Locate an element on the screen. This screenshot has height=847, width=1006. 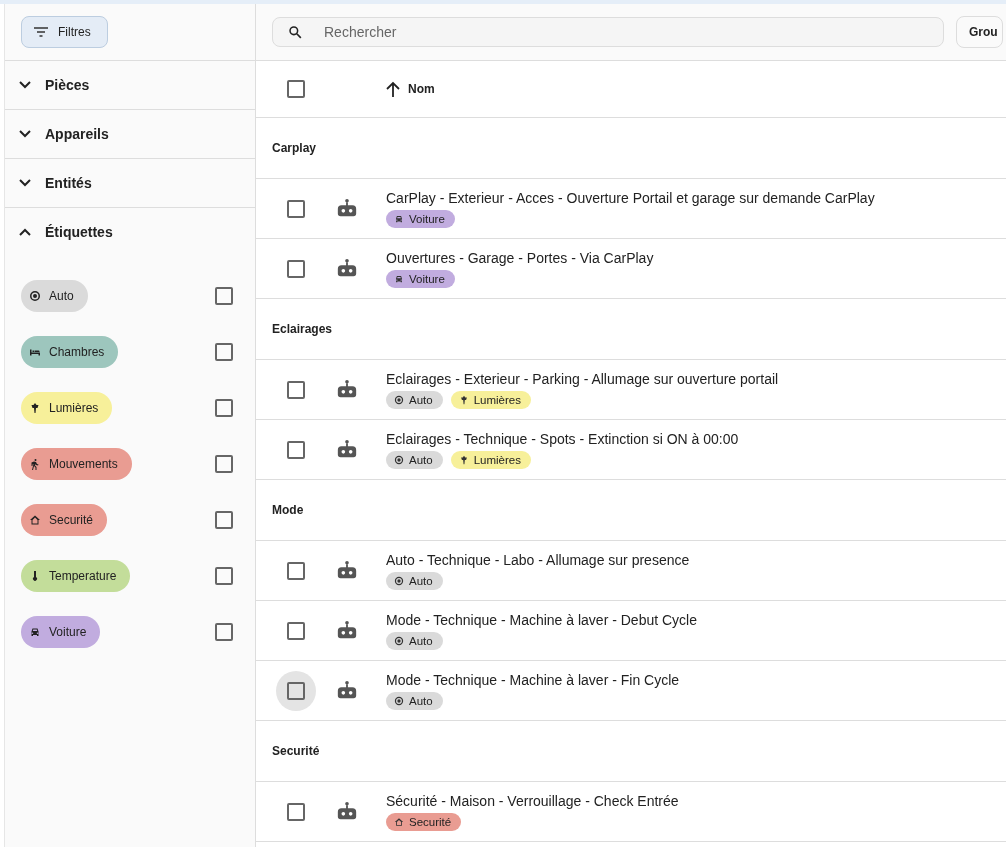
search-icon is located at coordinates (295, 32).